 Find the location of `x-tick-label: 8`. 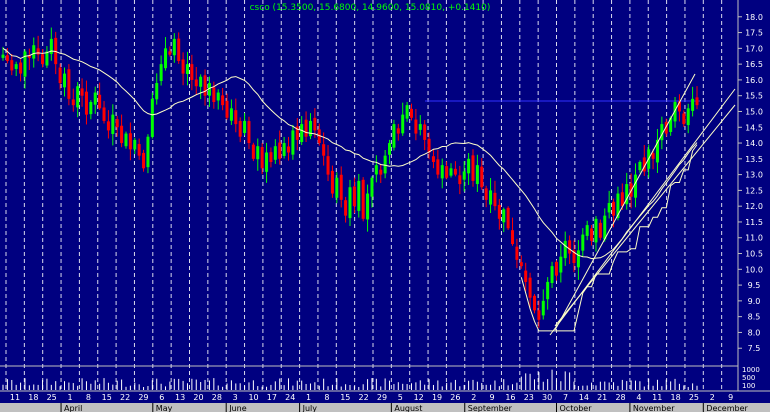

x-tick-label: 8 is located at coordinates (326, 397).